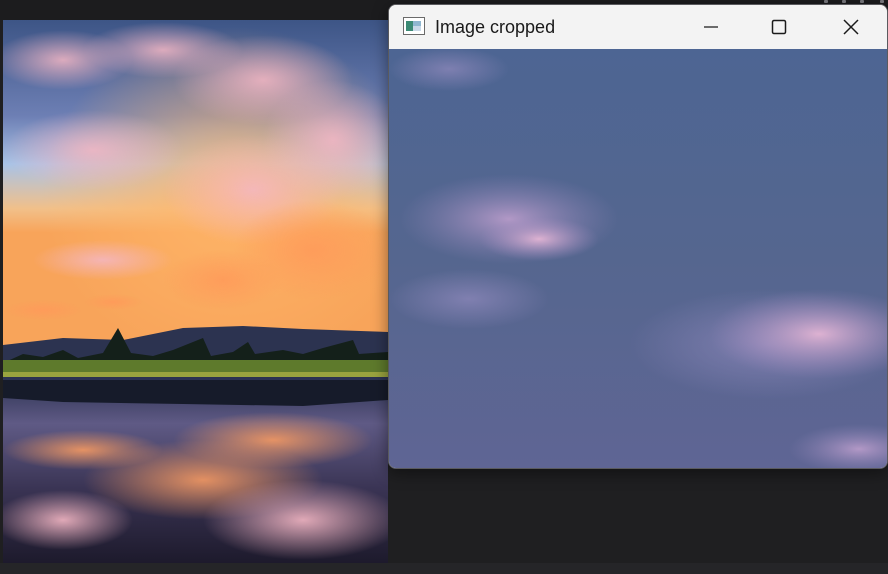 The height and width of the screenshot is (574, 888). I want to click on close-icon, so click(851, 27).